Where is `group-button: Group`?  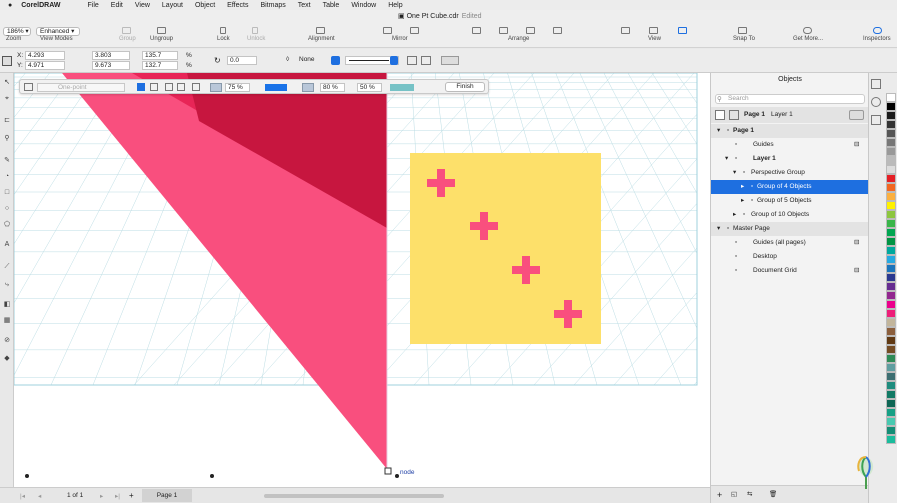 group-button: Group is located at coordinates (127, 39).